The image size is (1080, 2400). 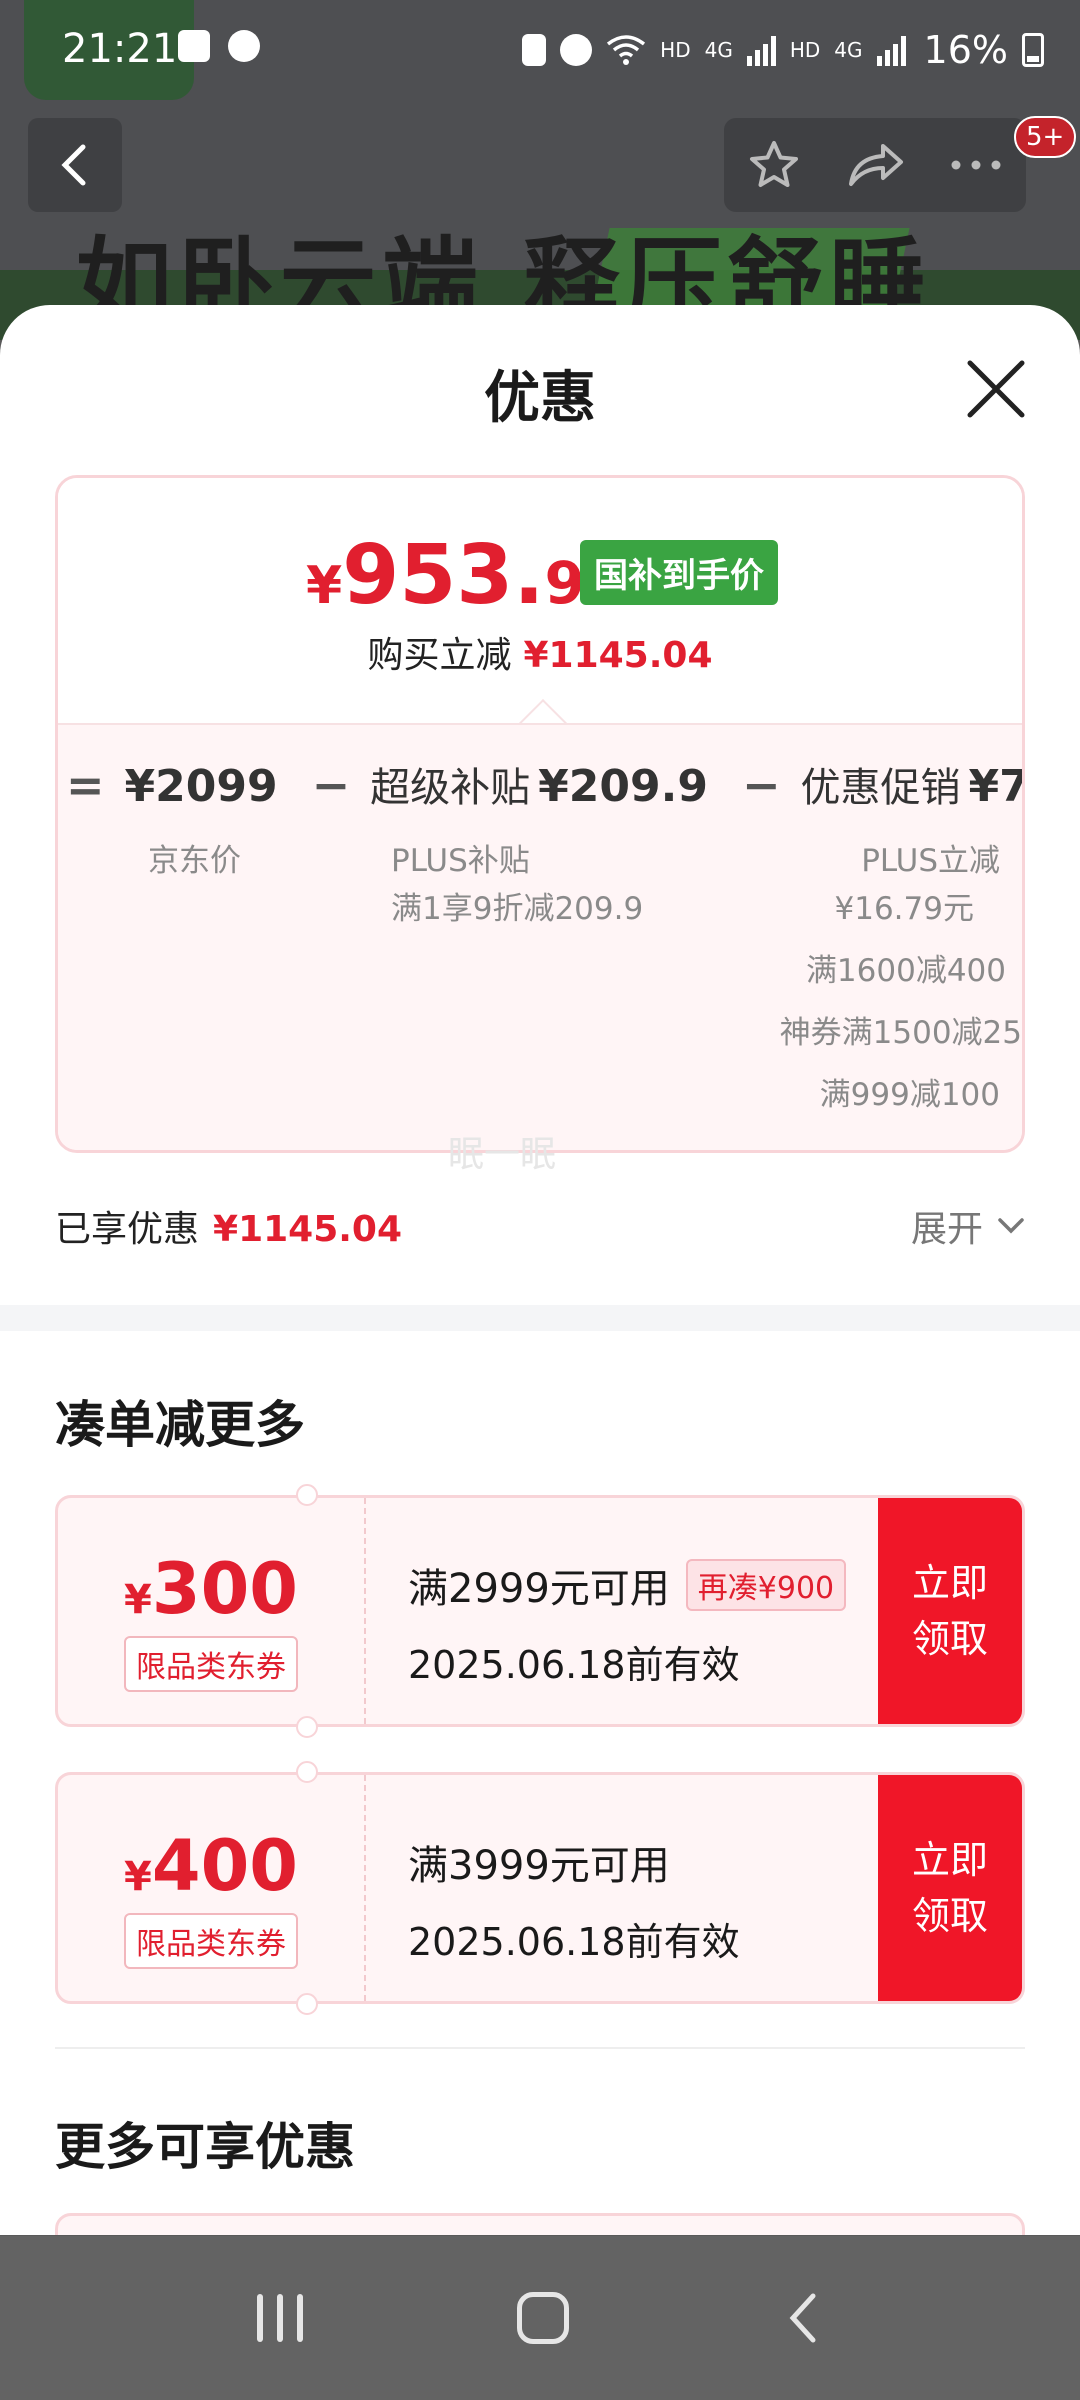 I want to click on minus-sign-2: −, so click(x=761, y=785).